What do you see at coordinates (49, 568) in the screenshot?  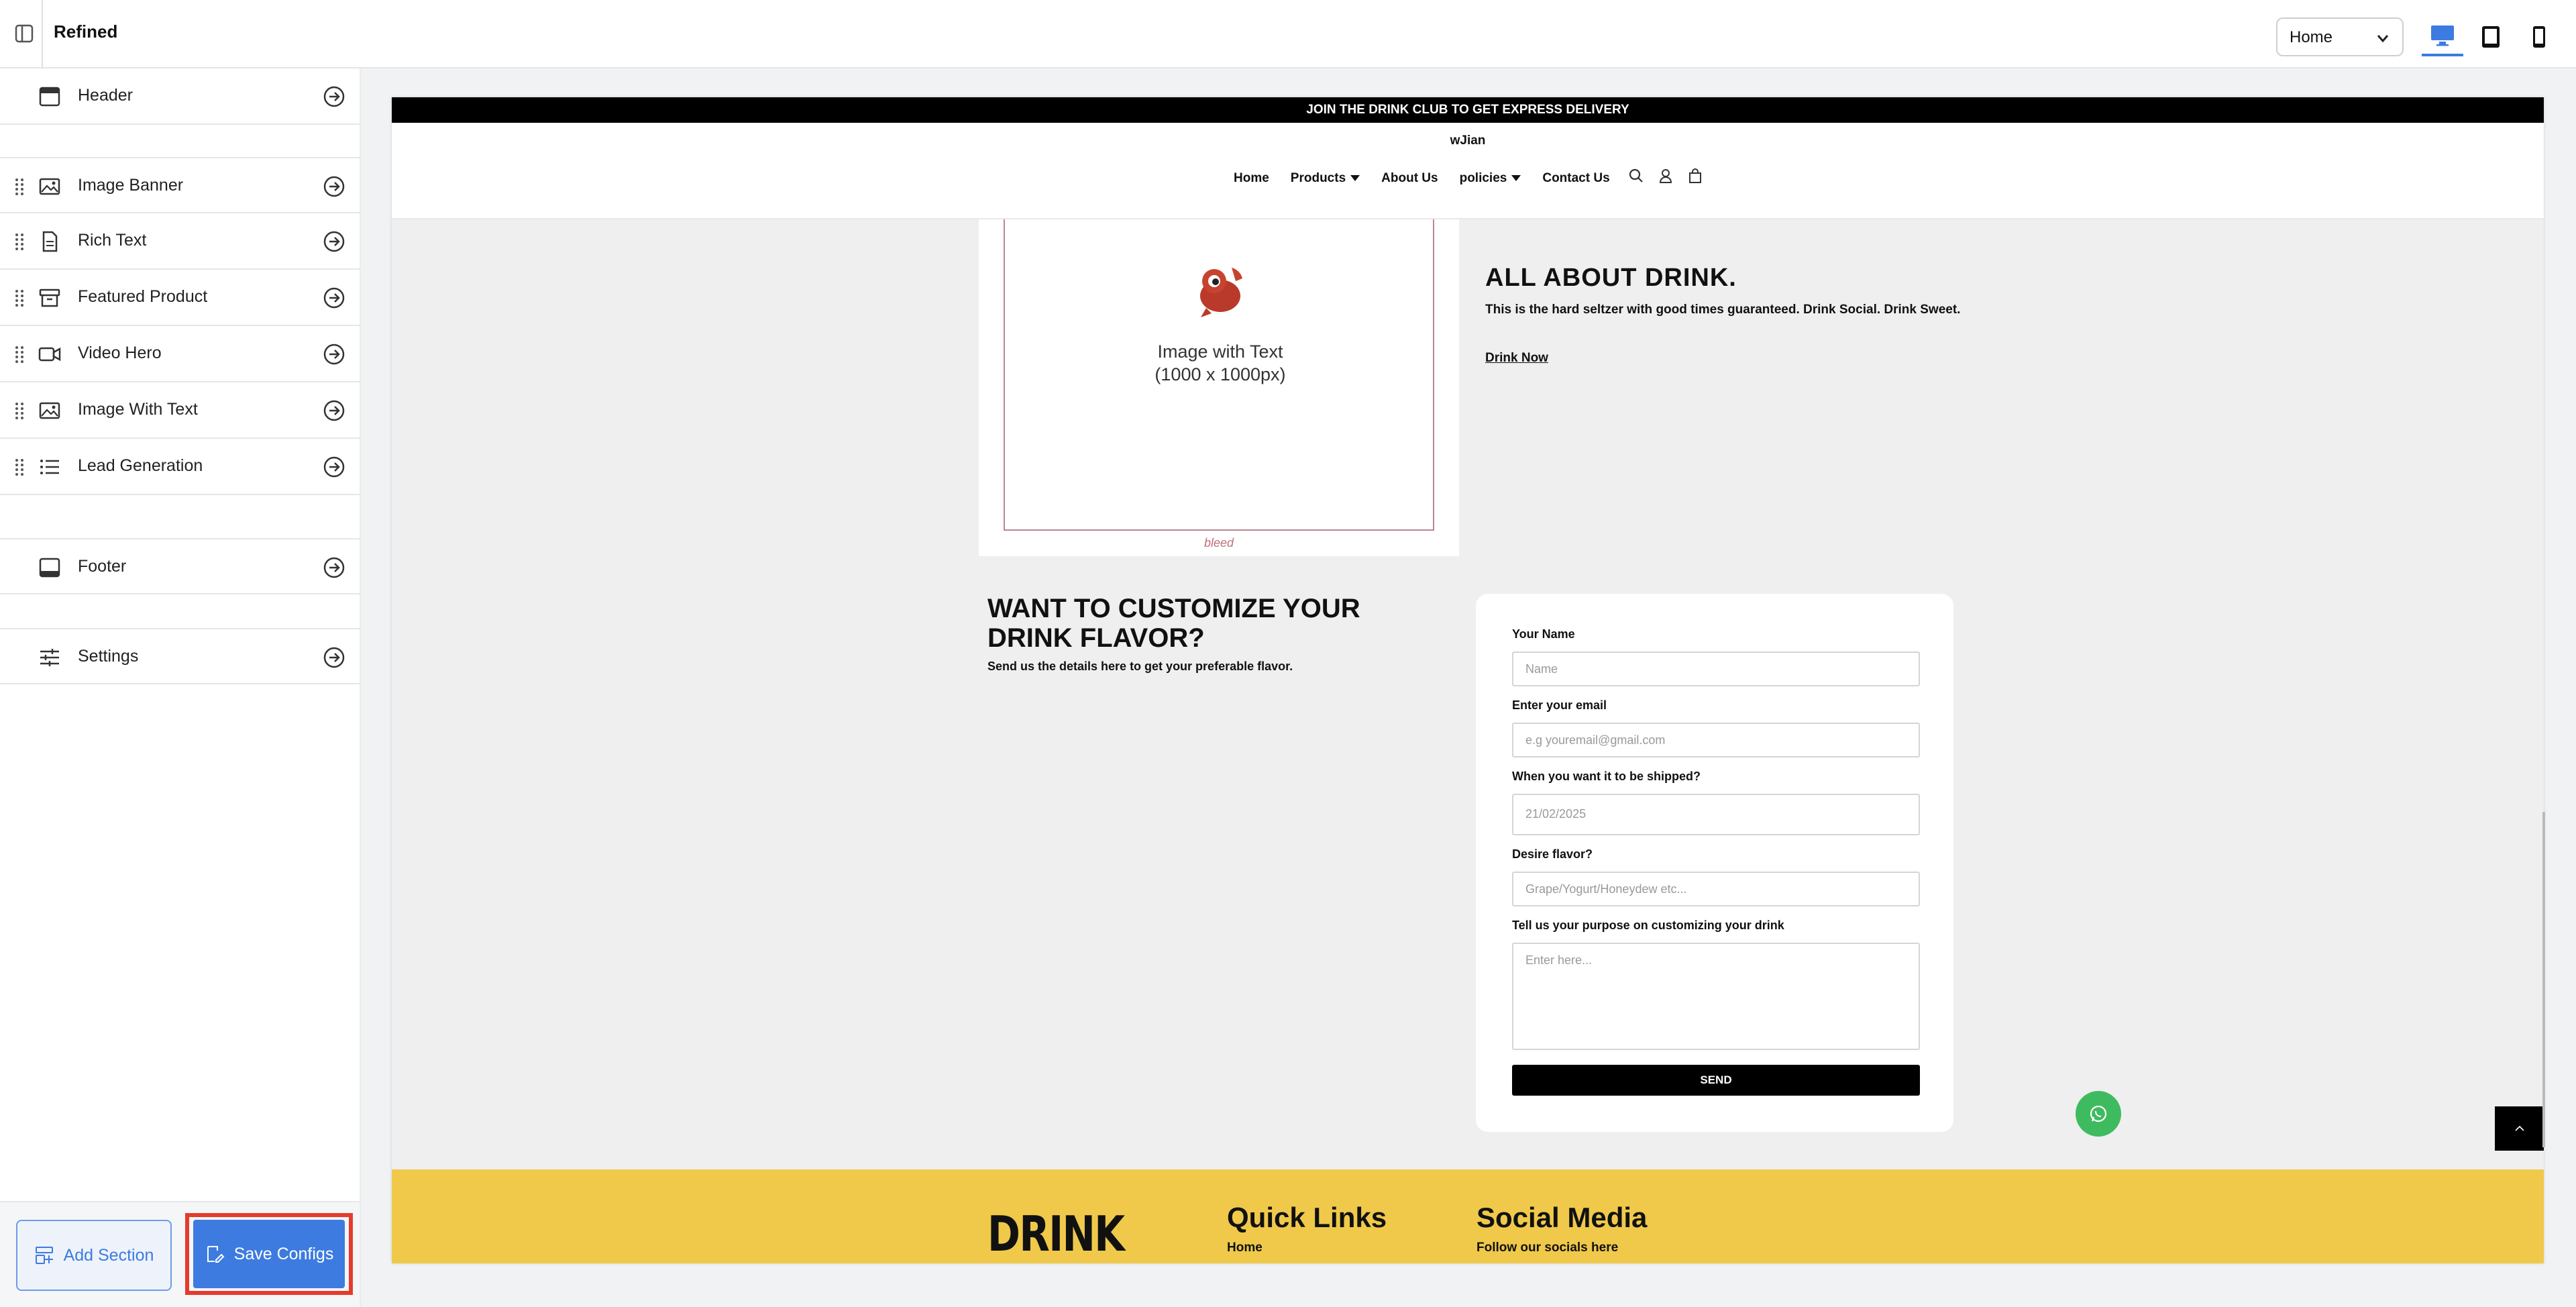 I see `footer-layout-icon` at bounding box center [49, 568].